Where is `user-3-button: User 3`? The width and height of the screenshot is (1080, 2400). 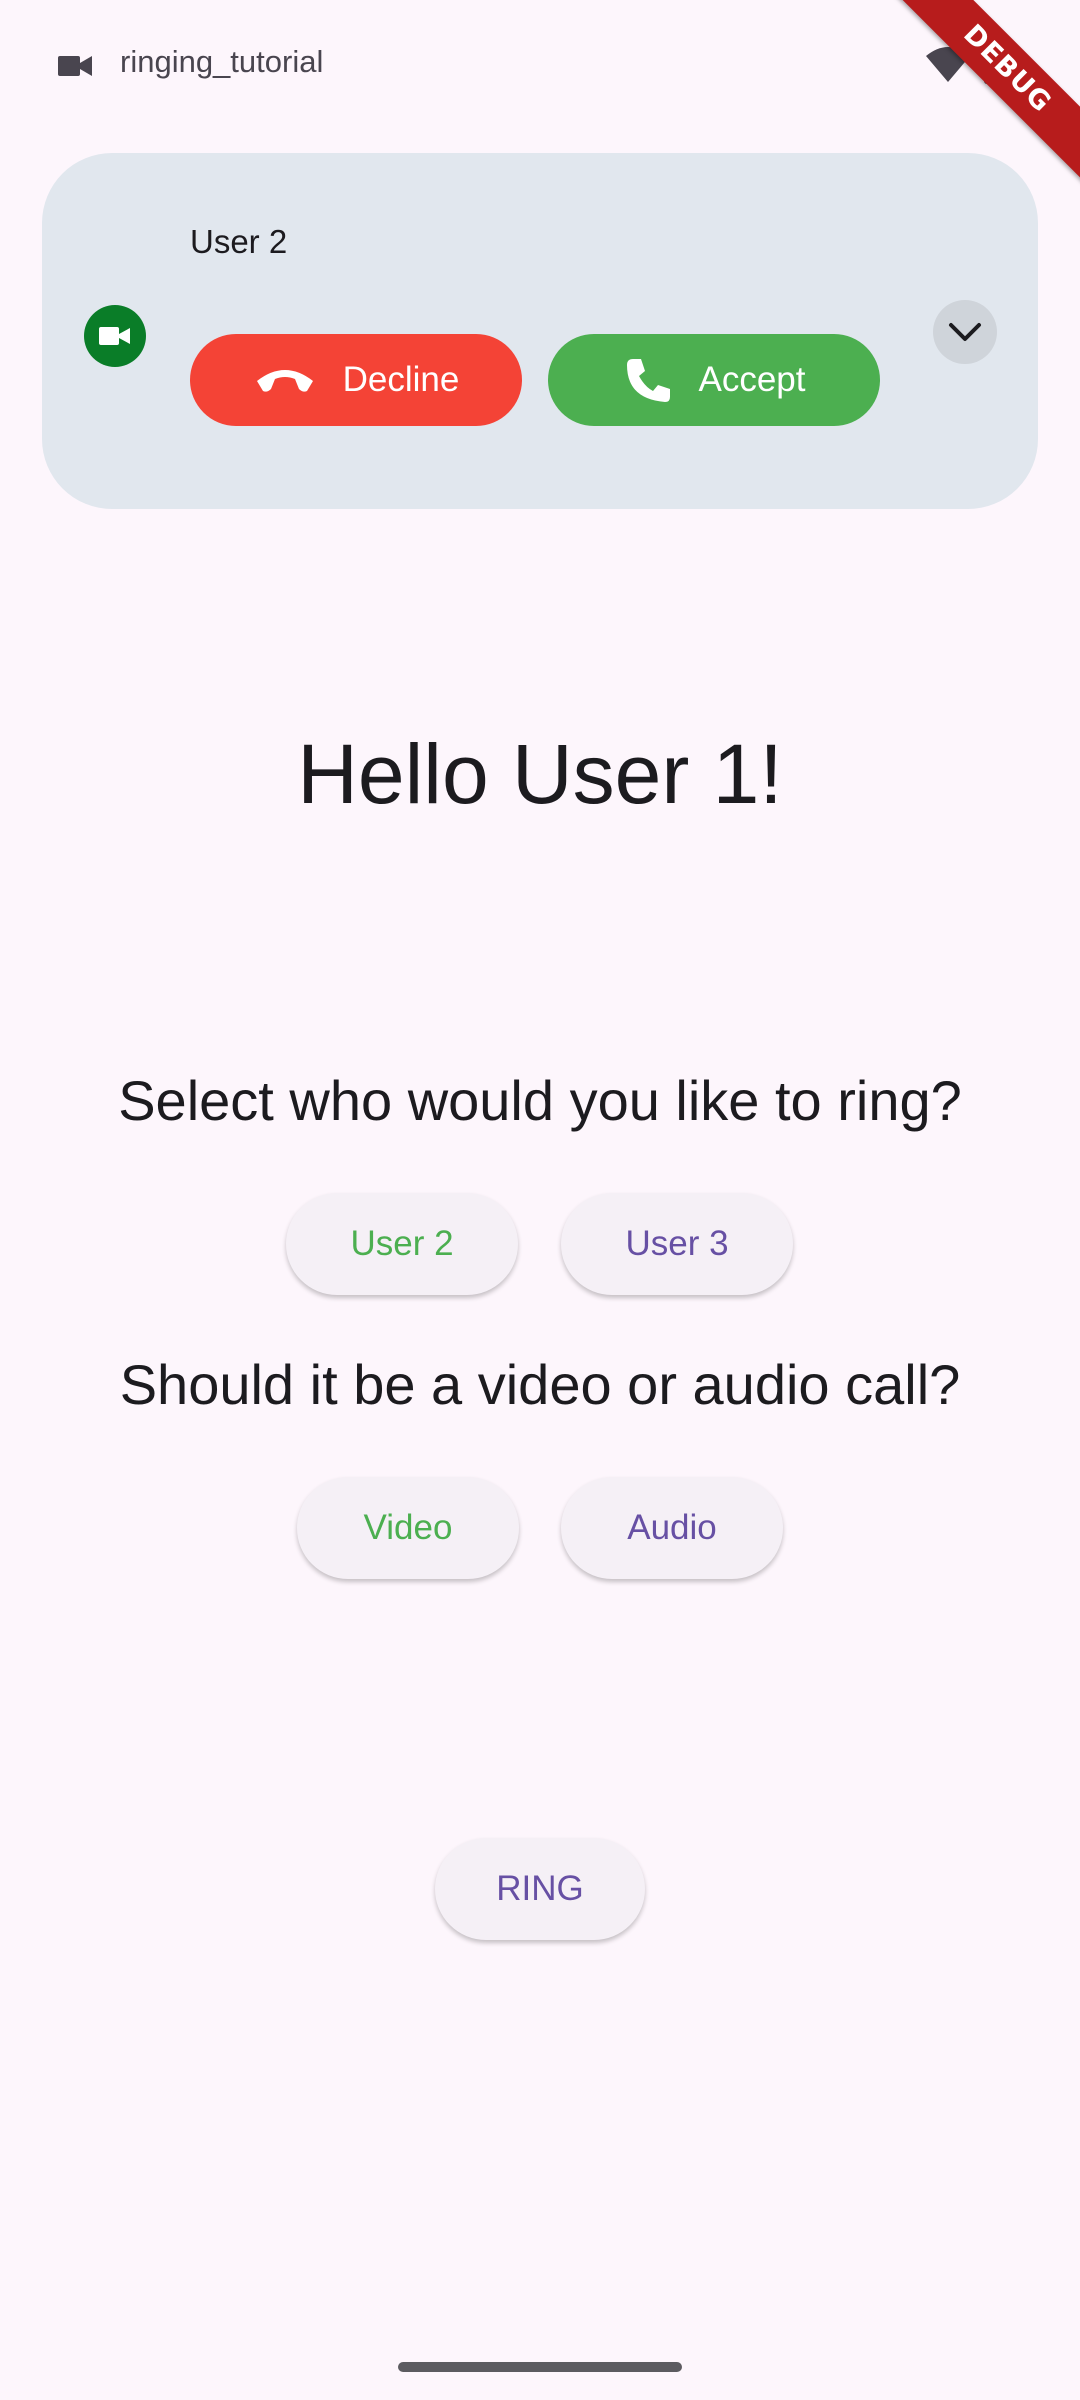 user-3-button: User 3 is located at coordinates (677, 1244).